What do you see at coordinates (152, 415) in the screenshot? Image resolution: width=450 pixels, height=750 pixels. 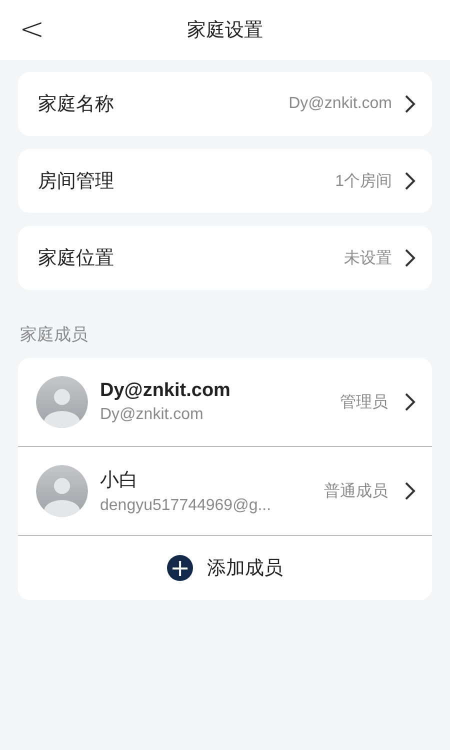 I see `member-account: Dy@znkit.com` at bounding box center [152, 415].